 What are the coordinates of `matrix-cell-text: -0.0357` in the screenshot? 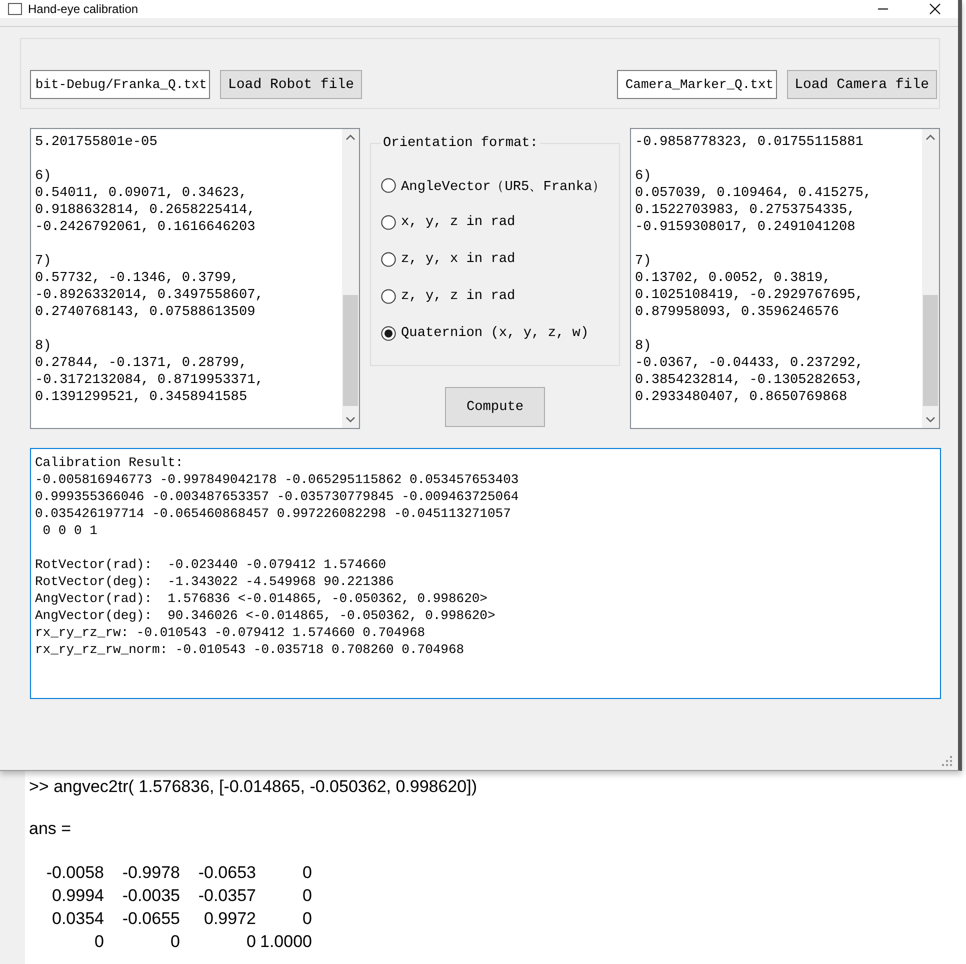 It's located at (226, 896).